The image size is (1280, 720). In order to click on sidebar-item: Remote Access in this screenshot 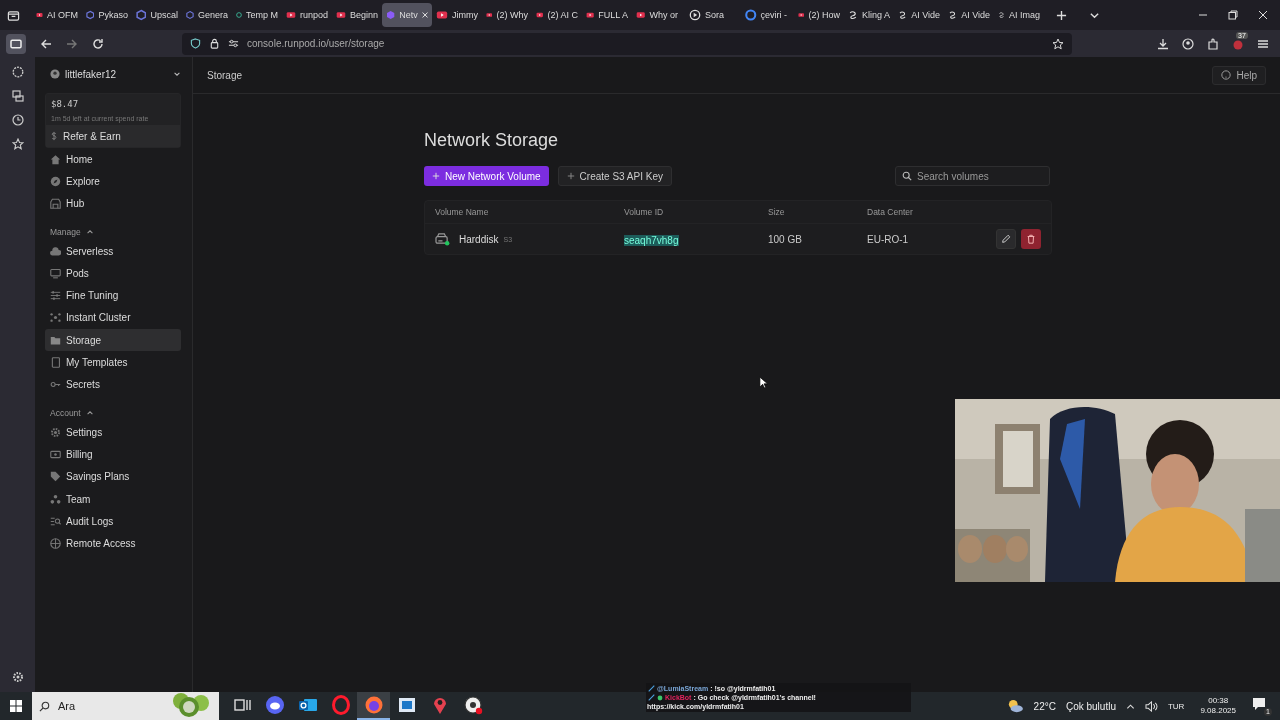, I will do `click(113, 543)`.